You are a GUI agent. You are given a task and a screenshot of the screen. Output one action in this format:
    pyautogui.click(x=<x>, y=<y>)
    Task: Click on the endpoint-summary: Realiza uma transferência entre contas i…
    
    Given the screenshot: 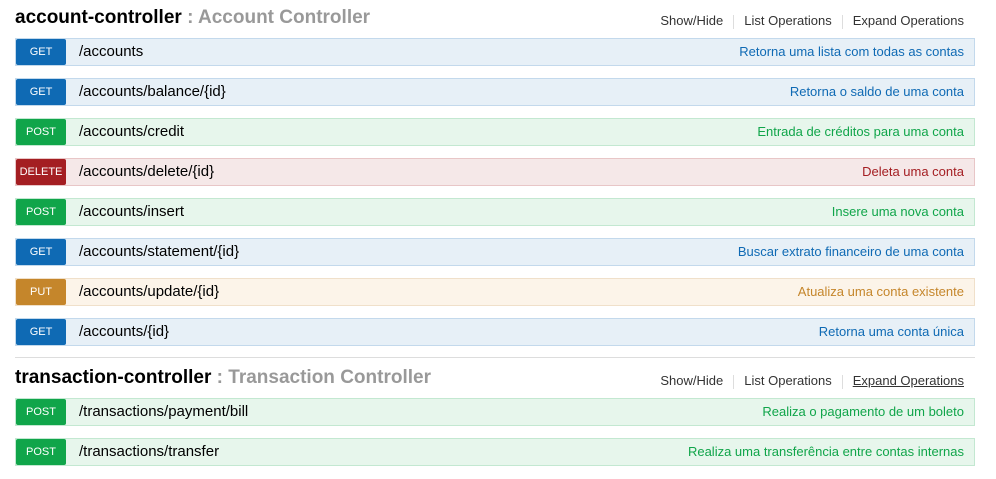 What is the action you would take?
    pyautogui.click(x=826, y=452)
    